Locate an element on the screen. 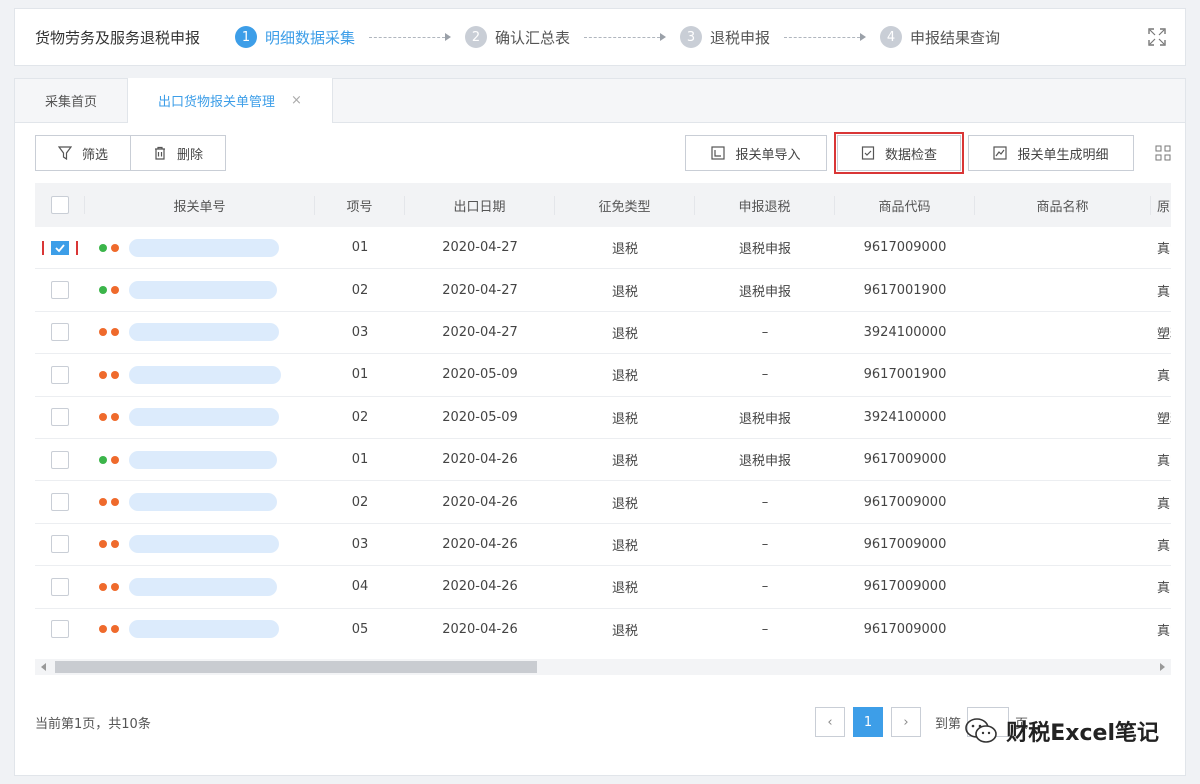 Image resolution: width=1200 pixels, height=784 pixels. horizontal-scrollbar is located at coordinates (603, 667).